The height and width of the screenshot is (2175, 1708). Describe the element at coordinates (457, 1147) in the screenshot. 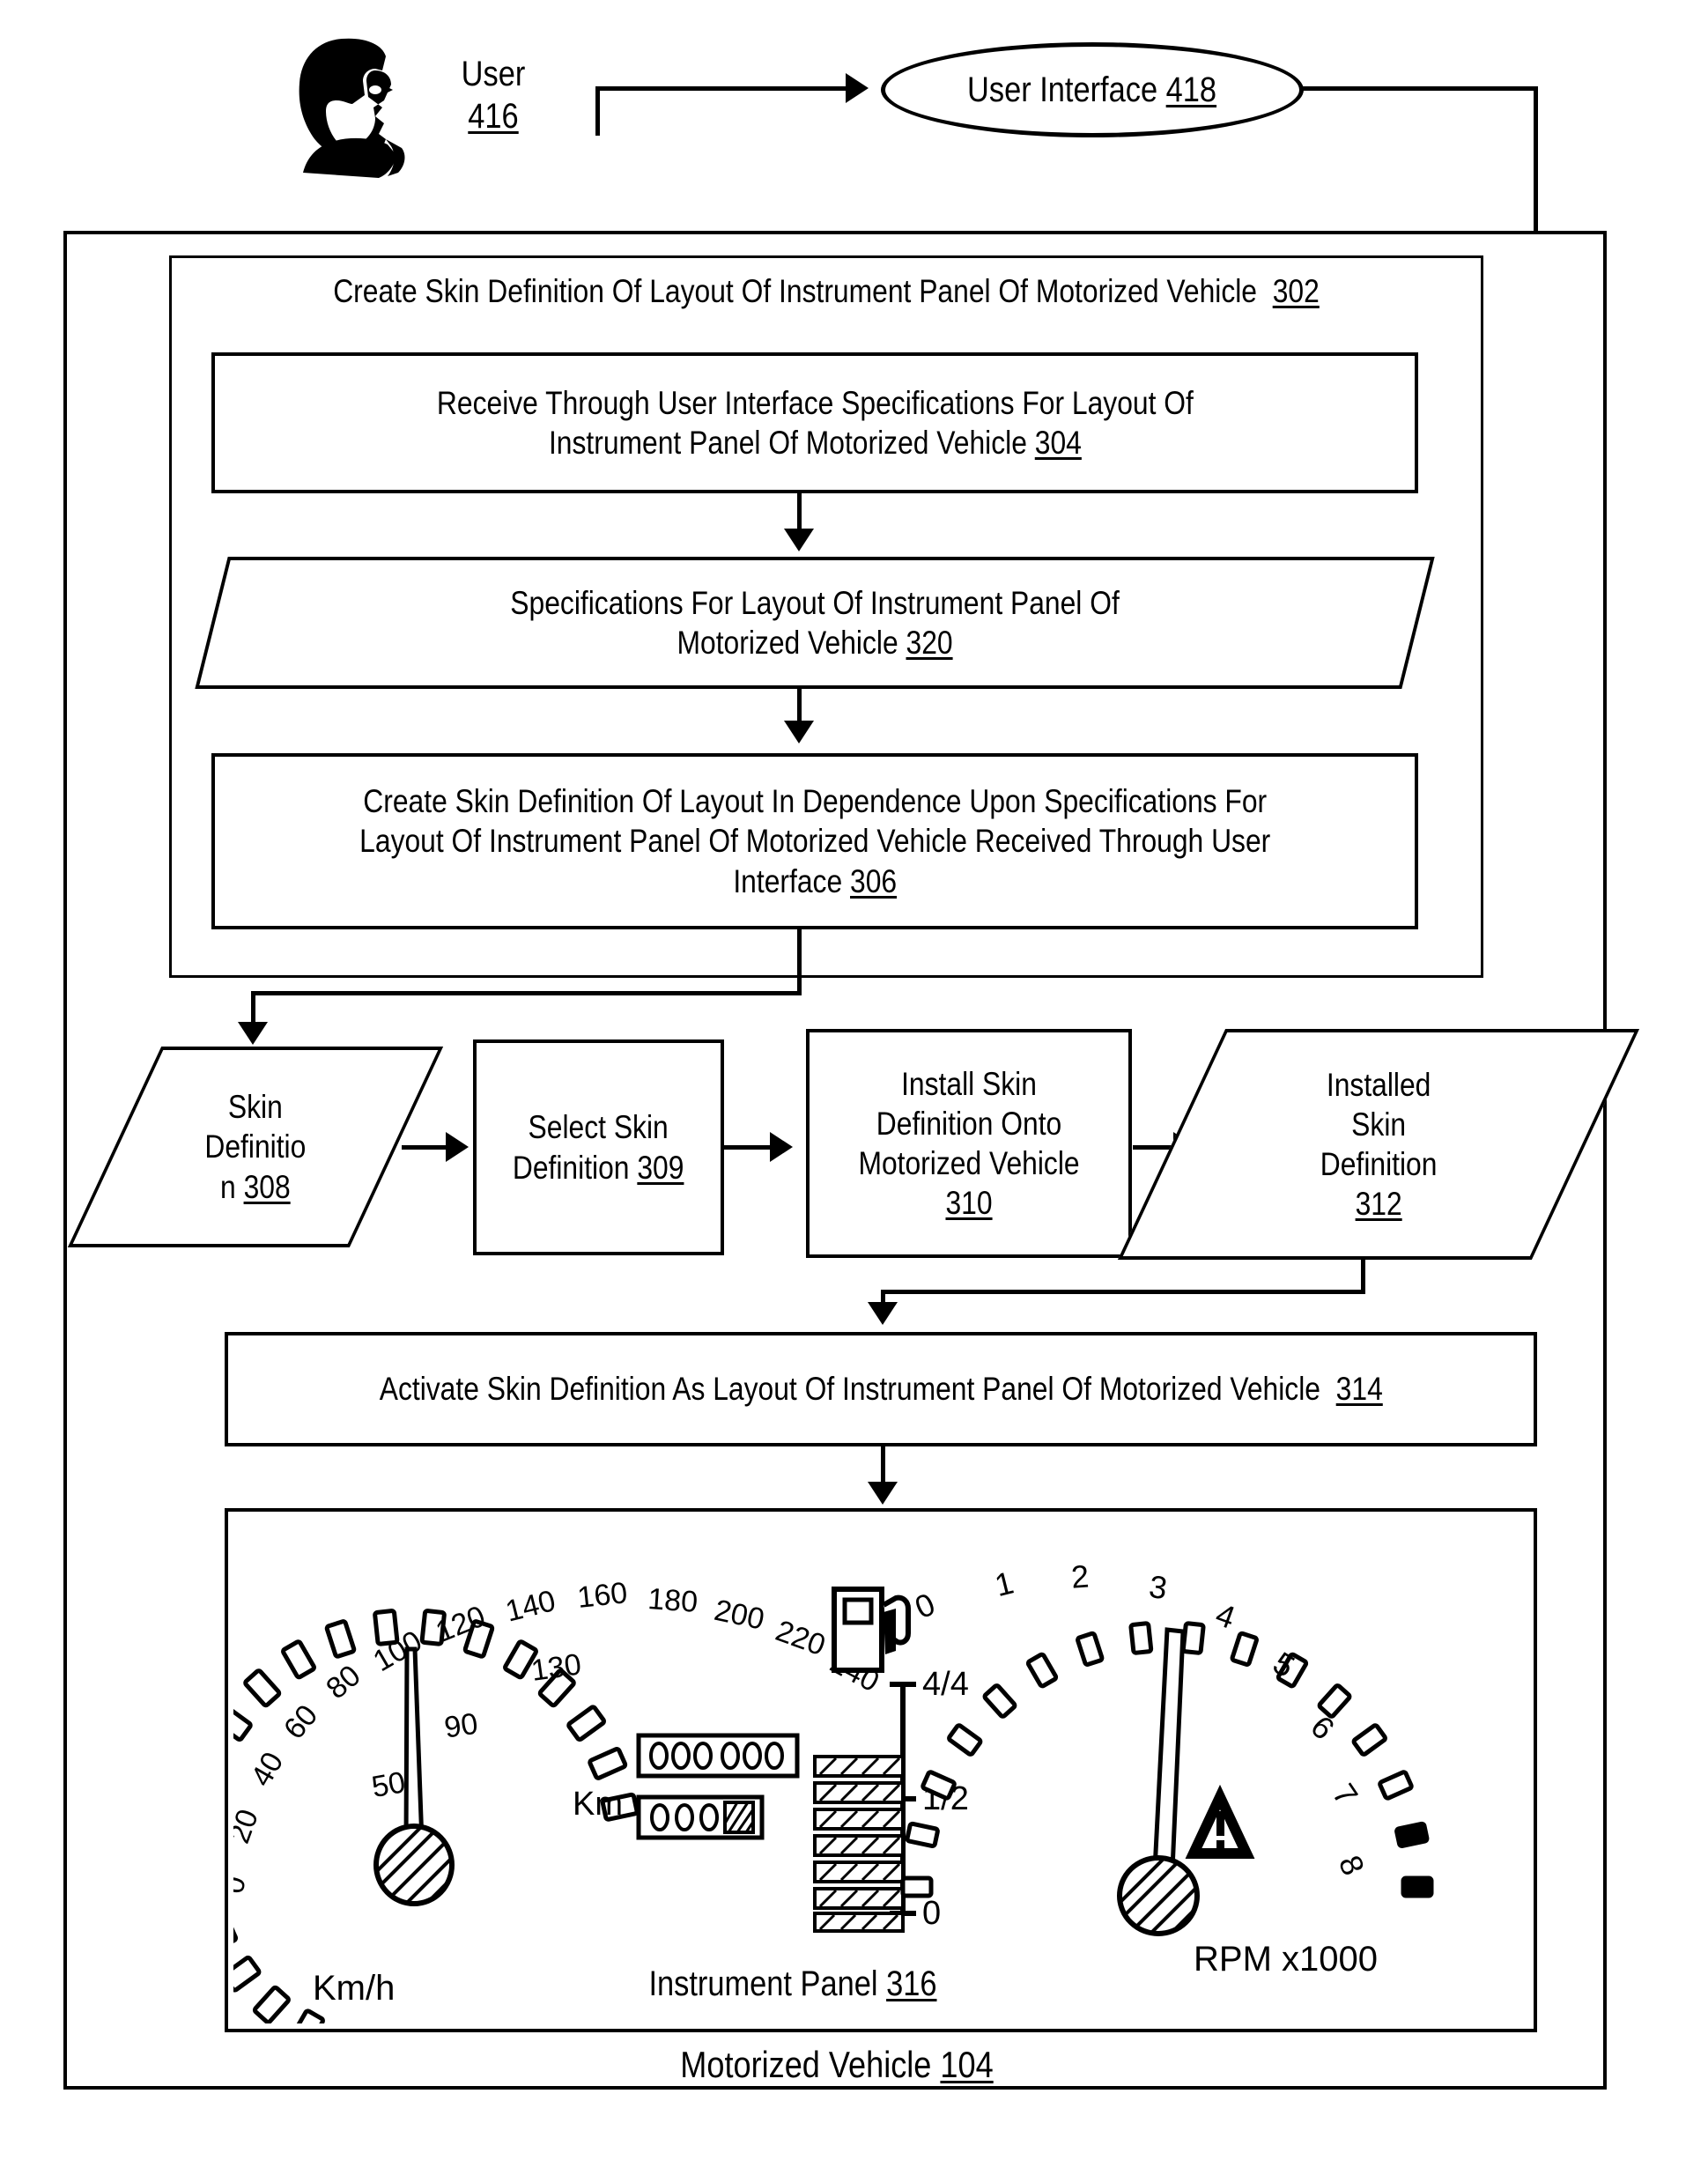

I see `connector-308-to-309-arrowhead` at that location.